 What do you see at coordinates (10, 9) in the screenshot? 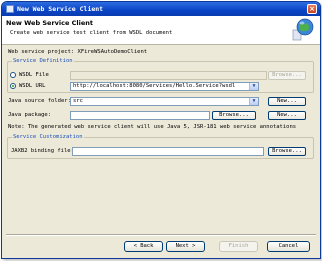
I see `app-icon` at bounding box center [10, 9].